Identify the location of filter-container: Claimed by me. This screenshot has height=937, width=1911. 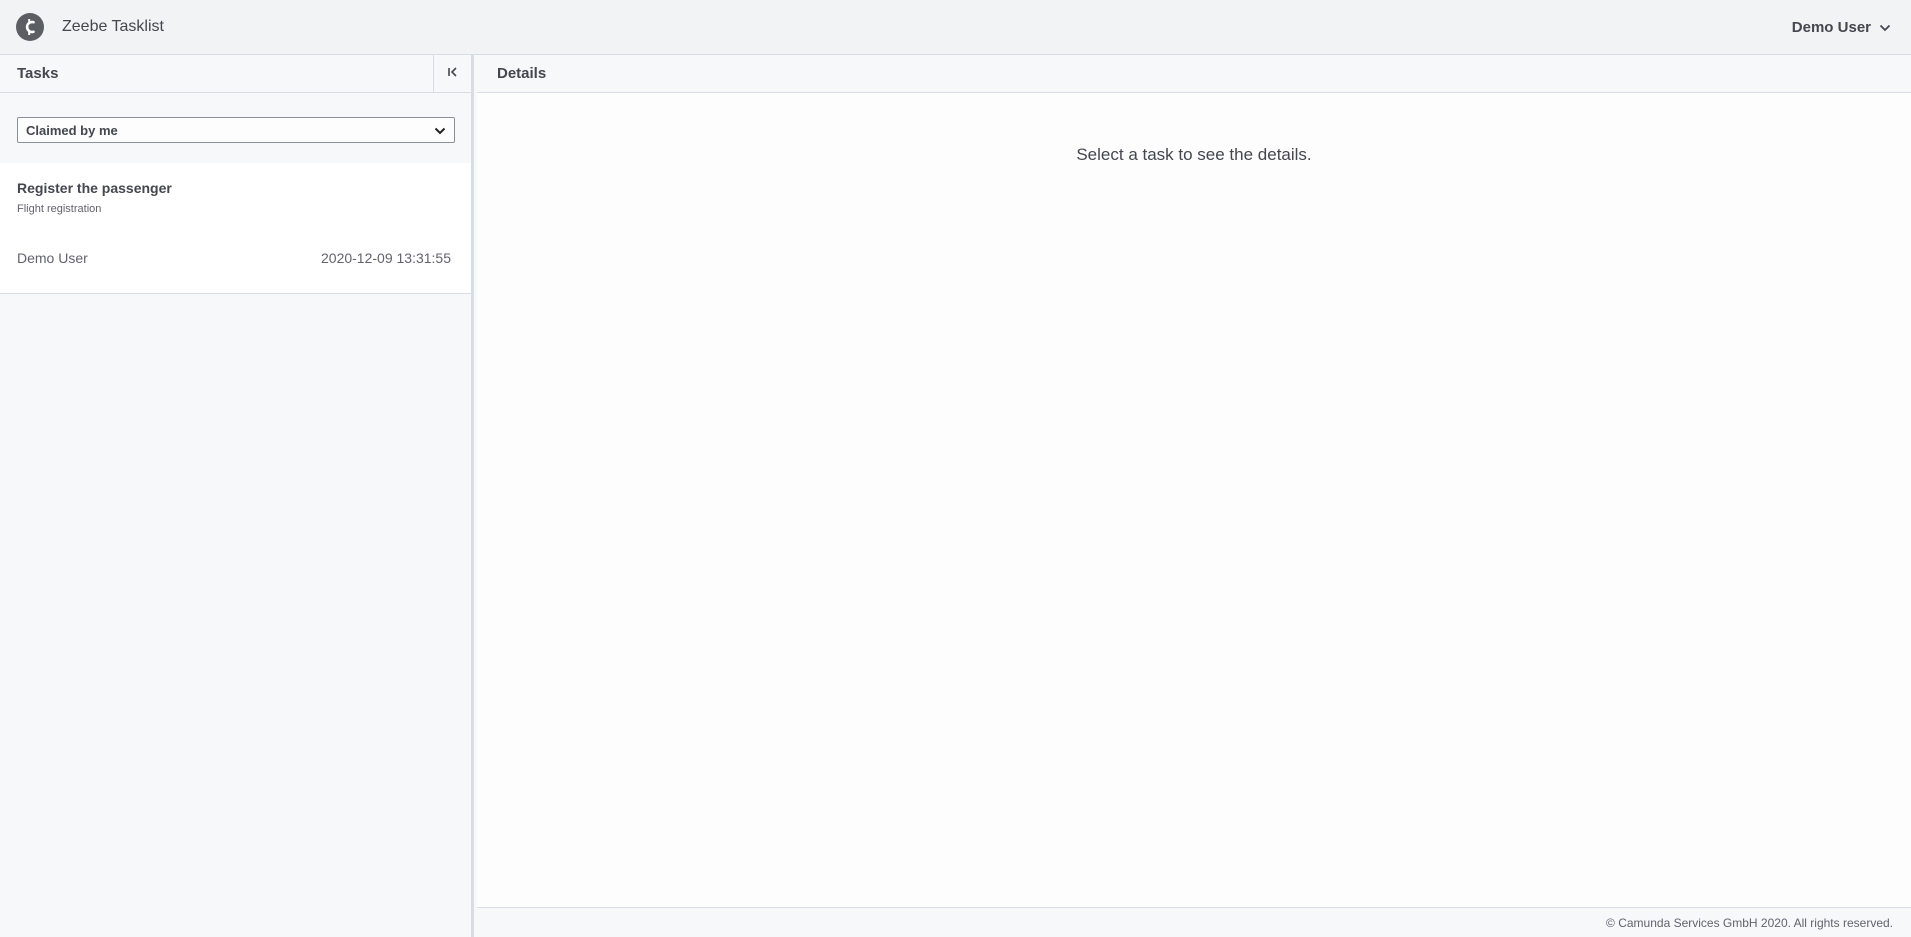
(235, 128).